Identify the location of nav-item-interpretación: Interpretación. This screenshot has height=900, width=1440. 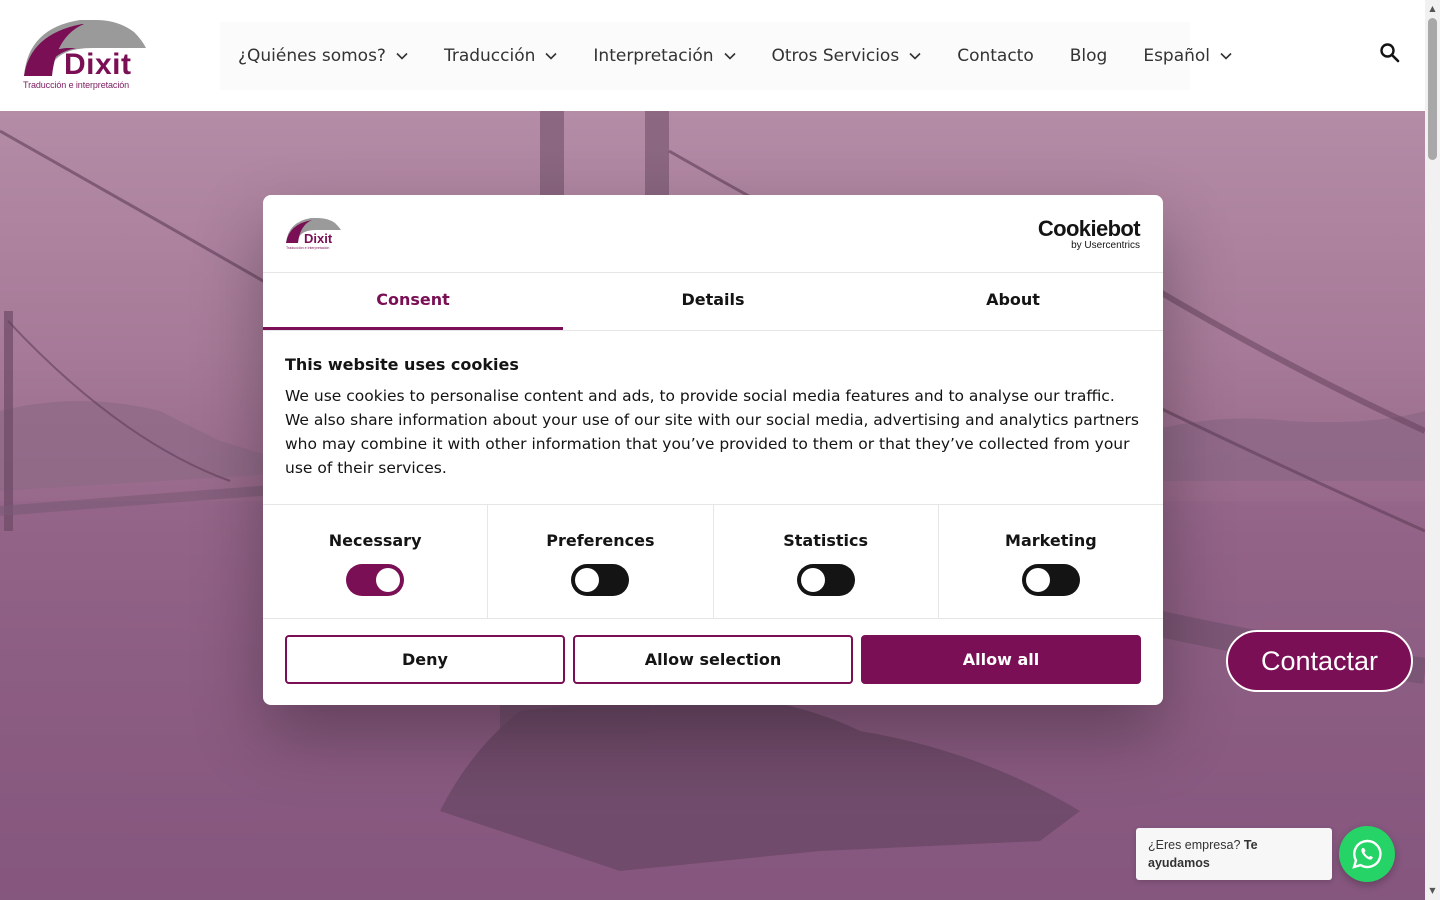
(664, 56).